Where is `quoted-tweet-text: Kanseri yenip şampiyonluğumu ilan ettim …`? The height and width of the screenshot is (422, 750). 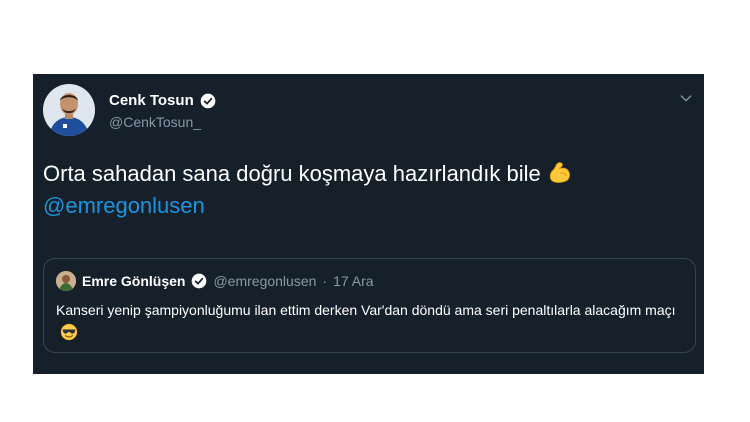
quoted-tweet-text: Kanseri yenip şampiyonluğumu ilan ettim … is located at coordinates (366, 310).